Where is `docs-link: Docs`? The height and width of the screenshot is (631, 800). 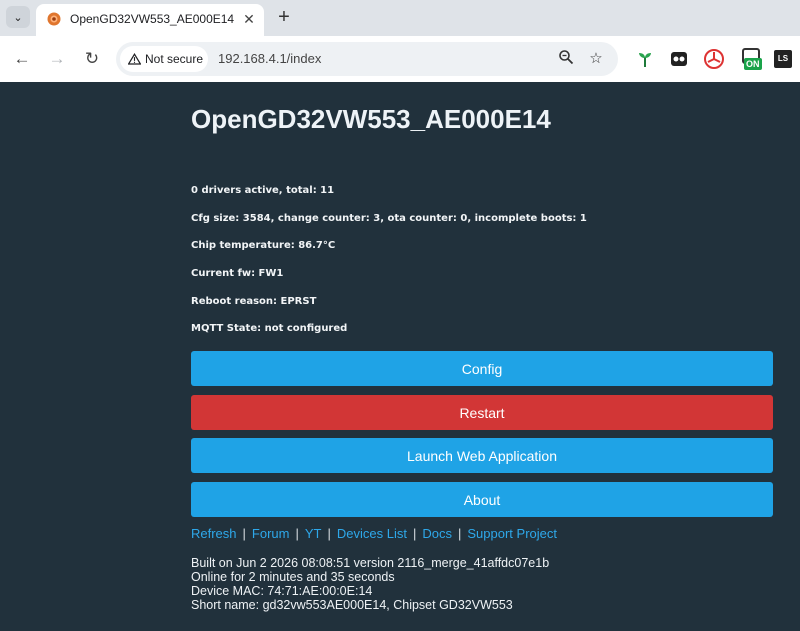
docs-link: Docs is located at coordinates (437, 533).